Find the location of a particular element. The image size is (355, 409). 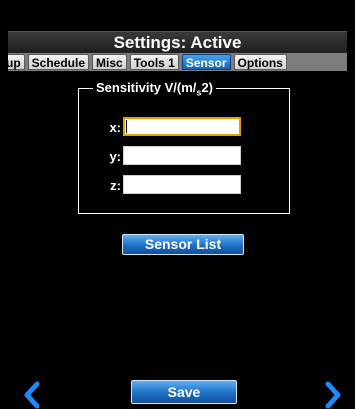

tab-options: Options is located at coordinates (260, 62).